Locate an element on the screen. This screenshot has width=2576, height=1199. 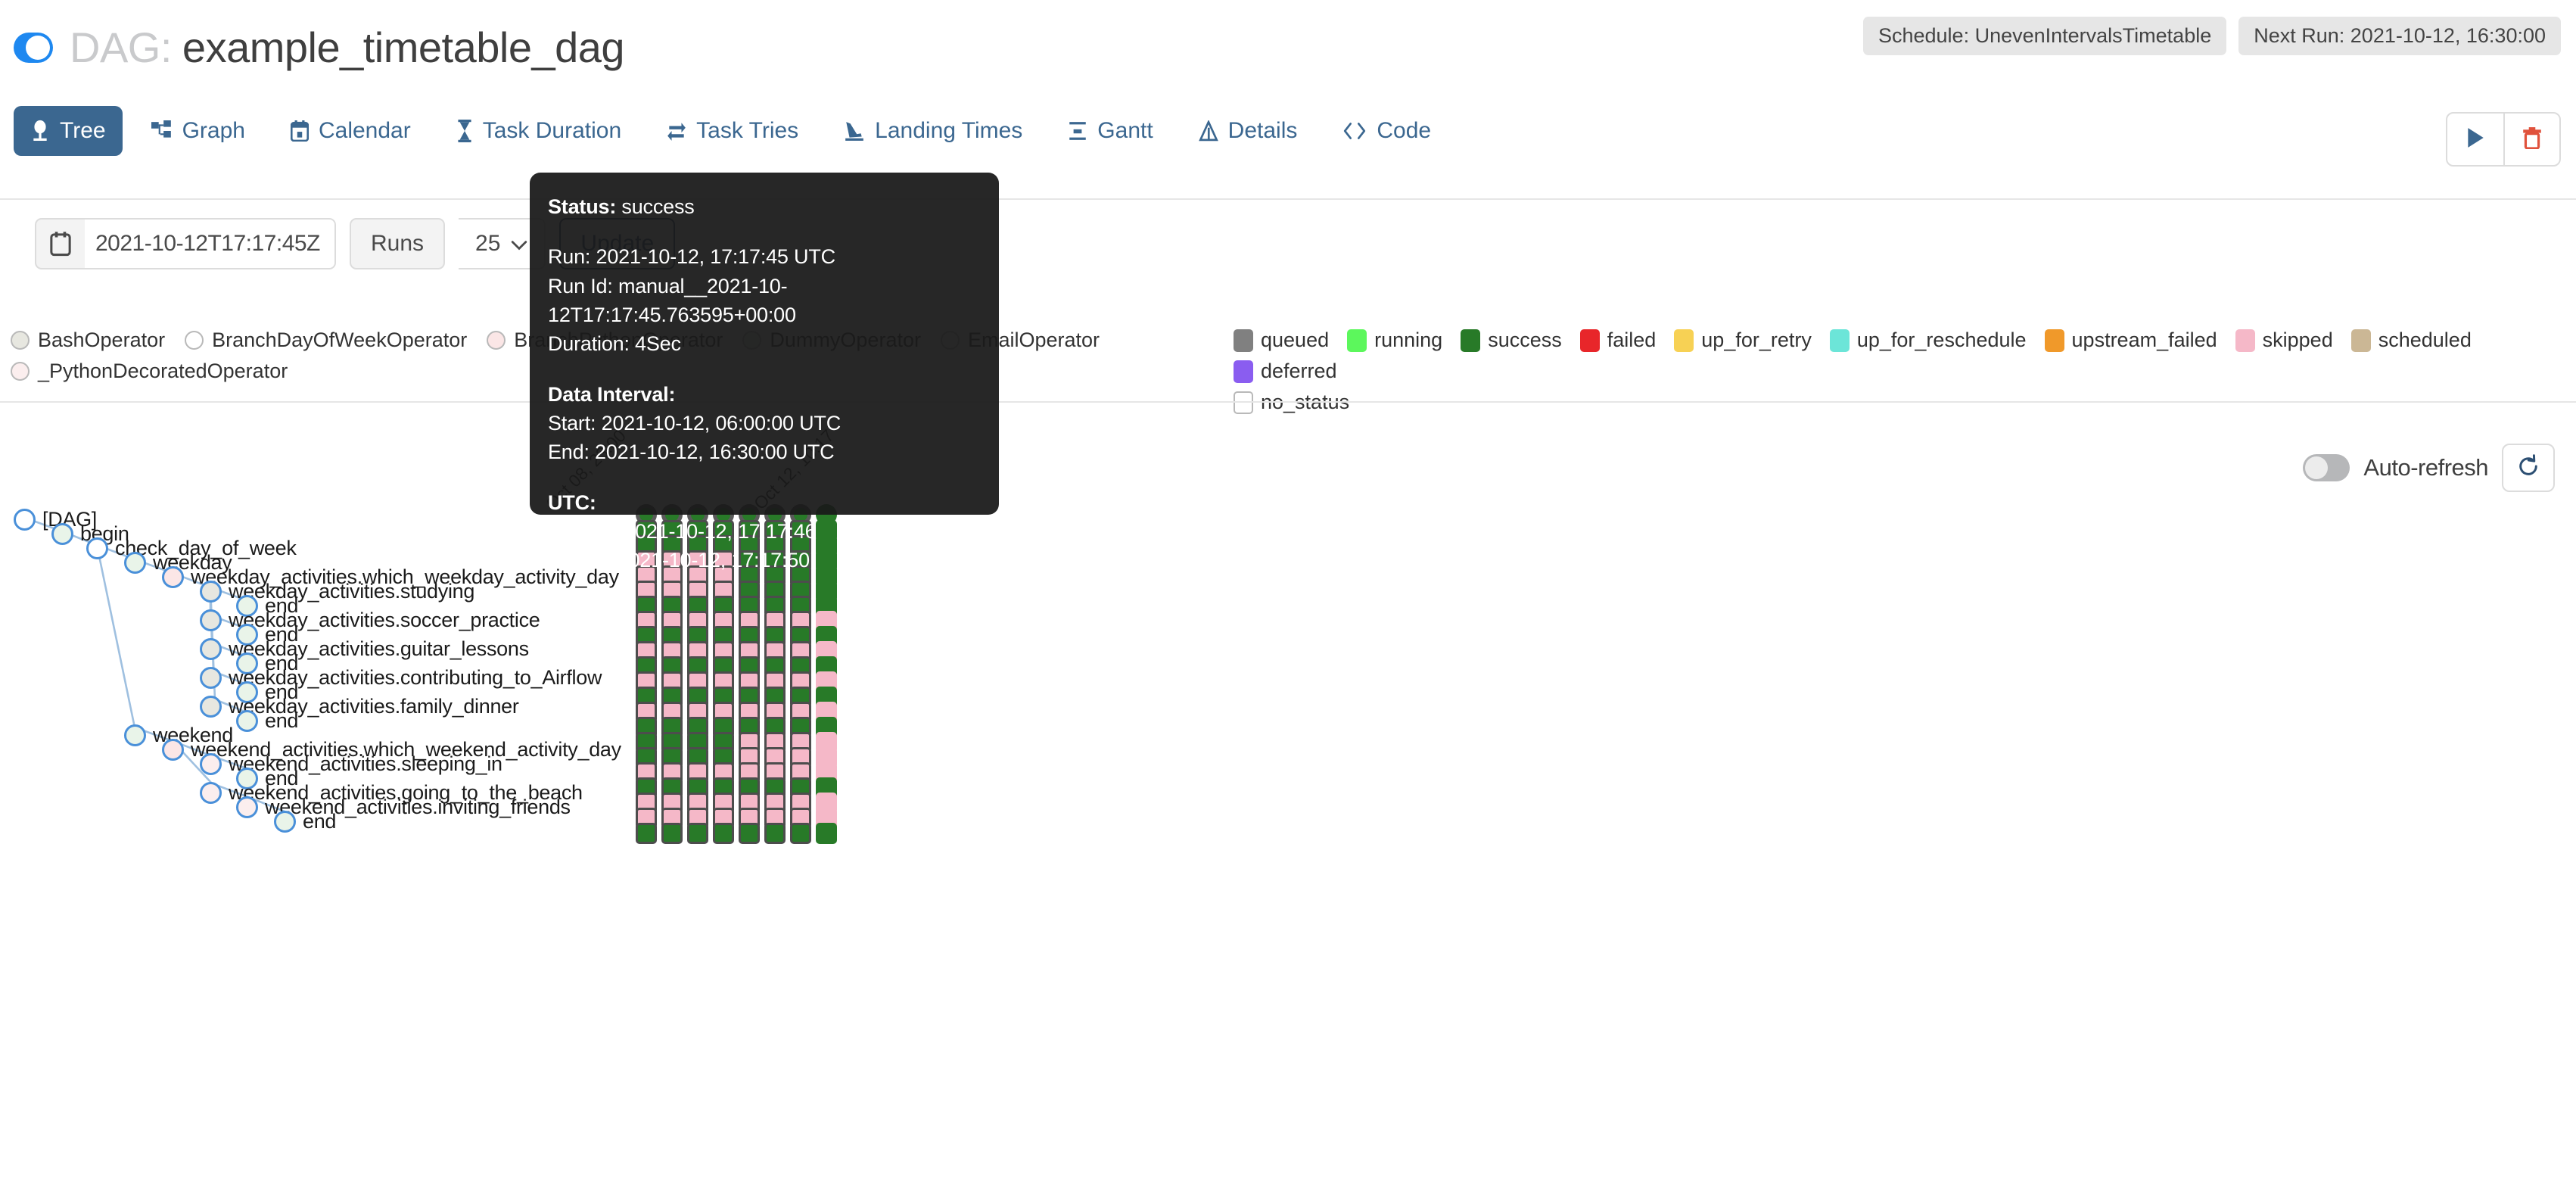
next-run-badge: Next Run: 2021-10-12, 16:30:00 is located at coordinates (2399, 36).